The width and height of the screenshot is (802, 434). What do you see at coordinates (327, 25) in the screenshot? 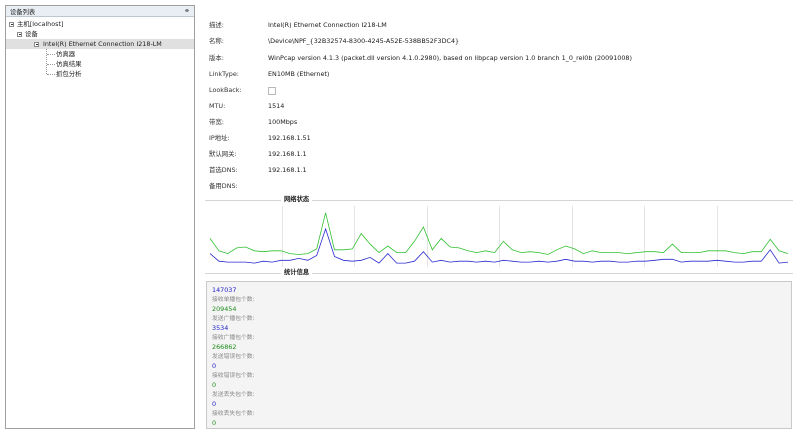
I see `info-value: Intel(R) Ethernet Connection I218-LM` at bounding box center [327, 25].